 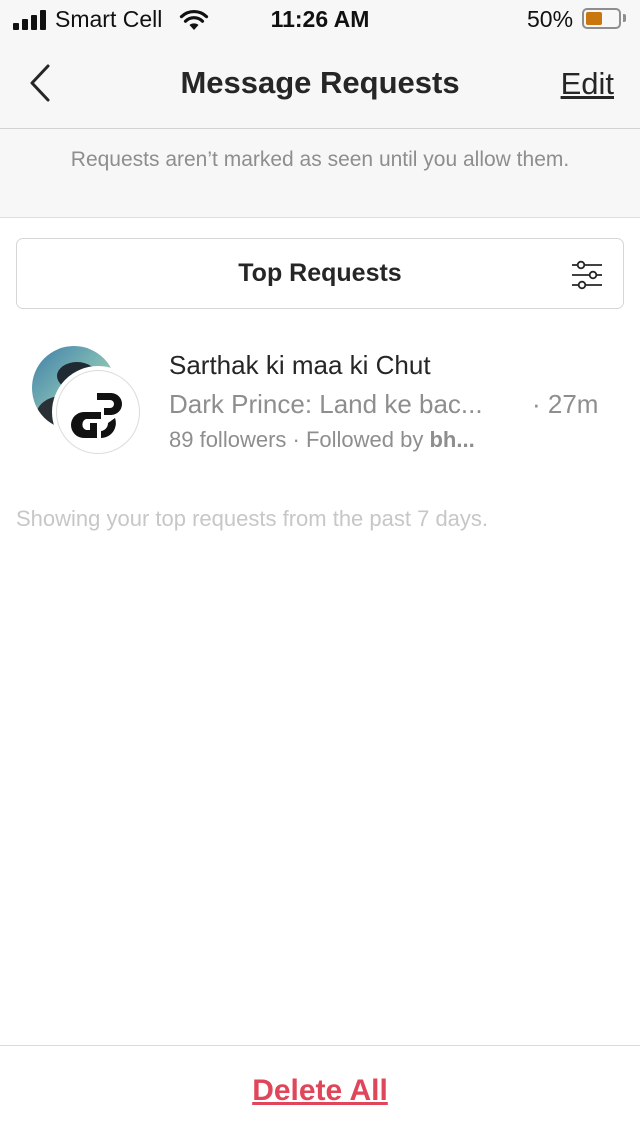 I want to click on battery-nub, so click(x=624, y=18).